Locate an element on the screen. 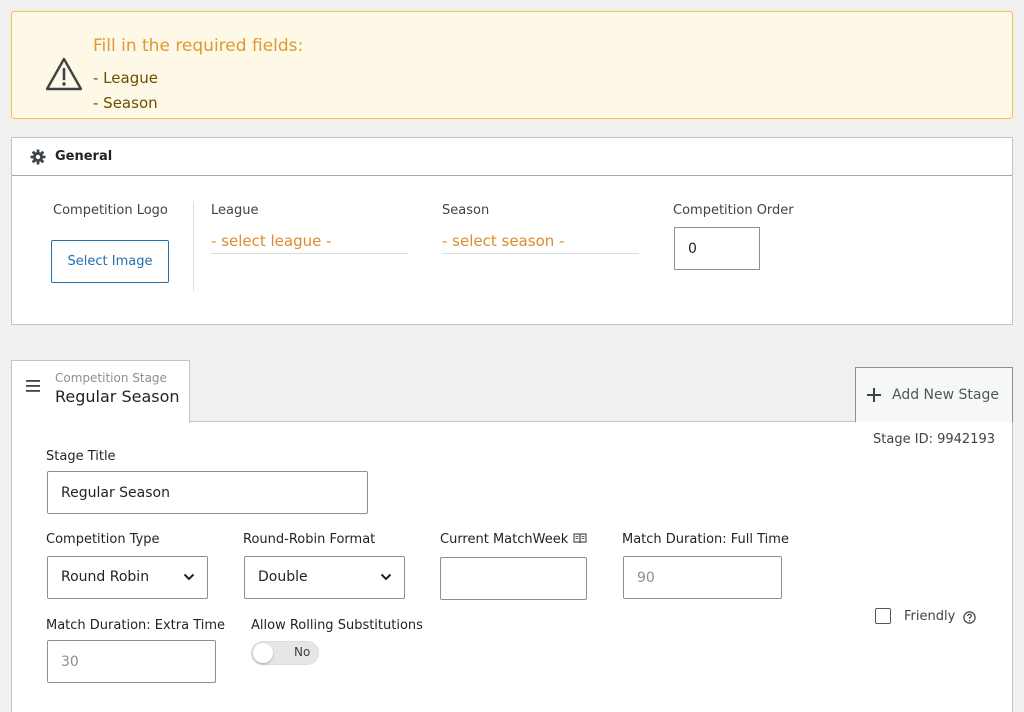 This screenshot has width=1024, height=712. stage-panel-border is located at coordinates (522, 421).